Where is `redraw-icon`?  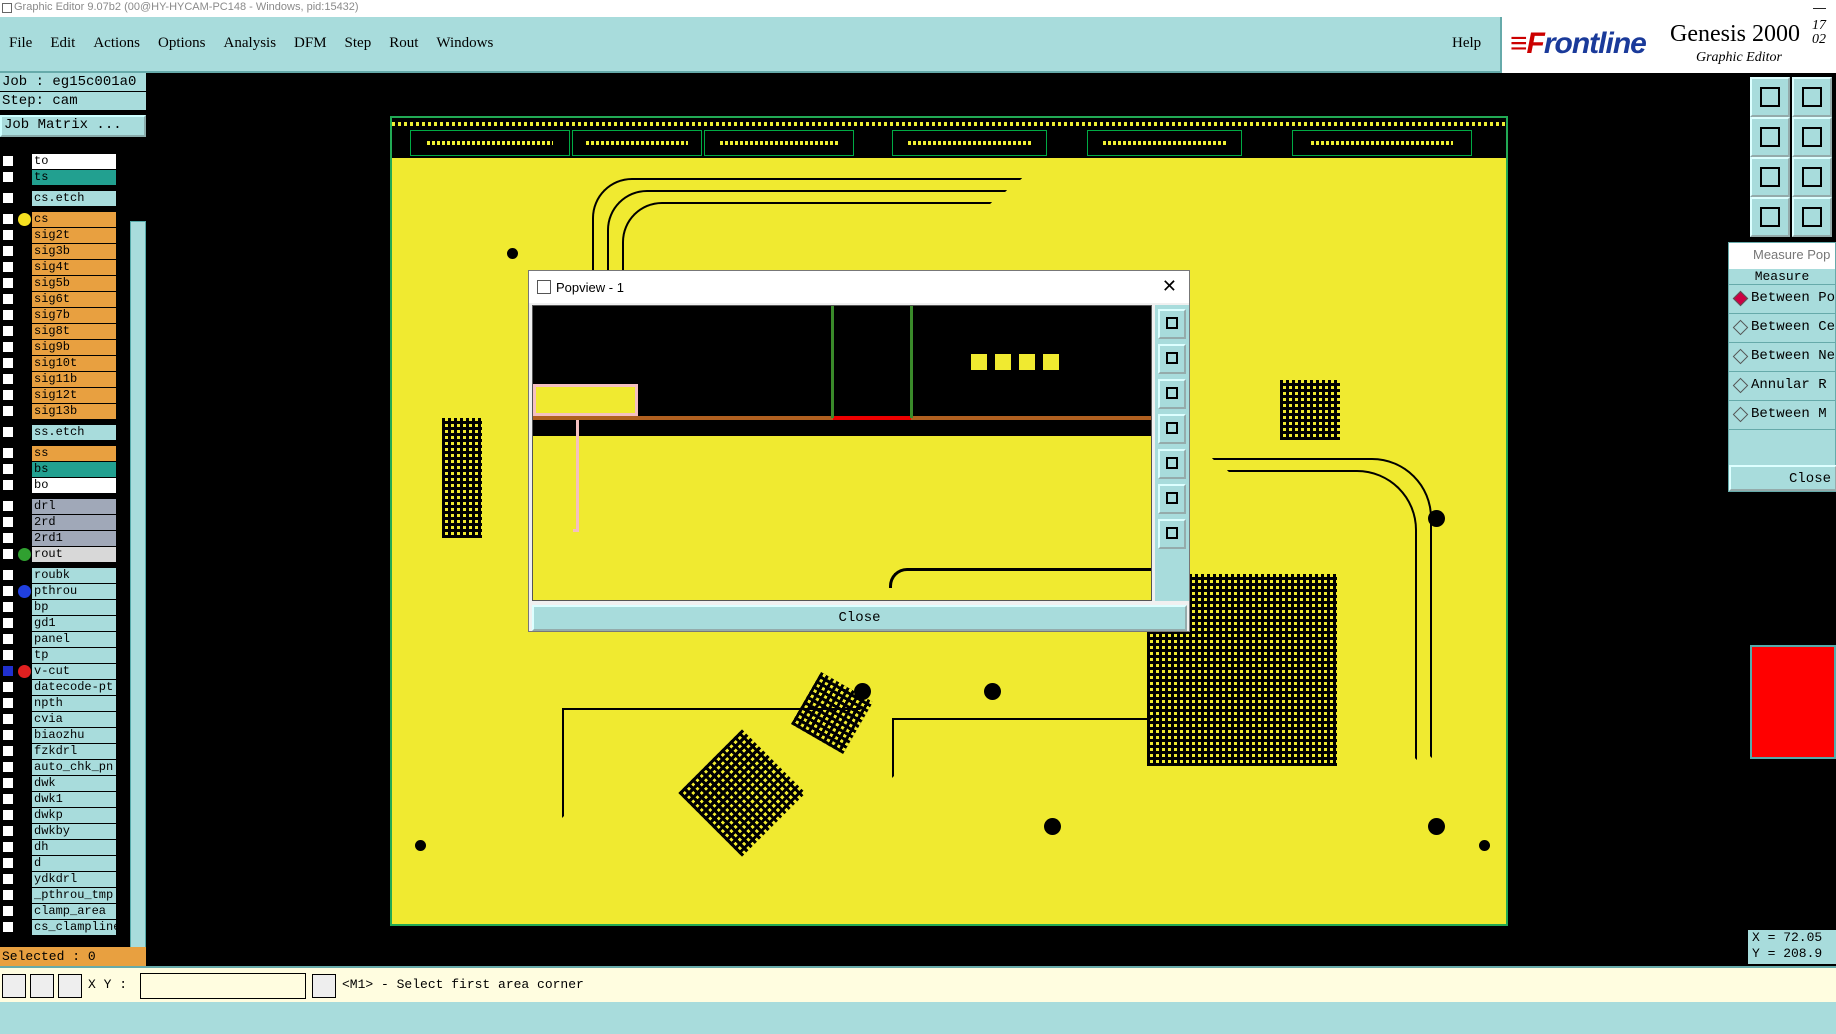 redraw-icon is located at coordinates (1770, 217).